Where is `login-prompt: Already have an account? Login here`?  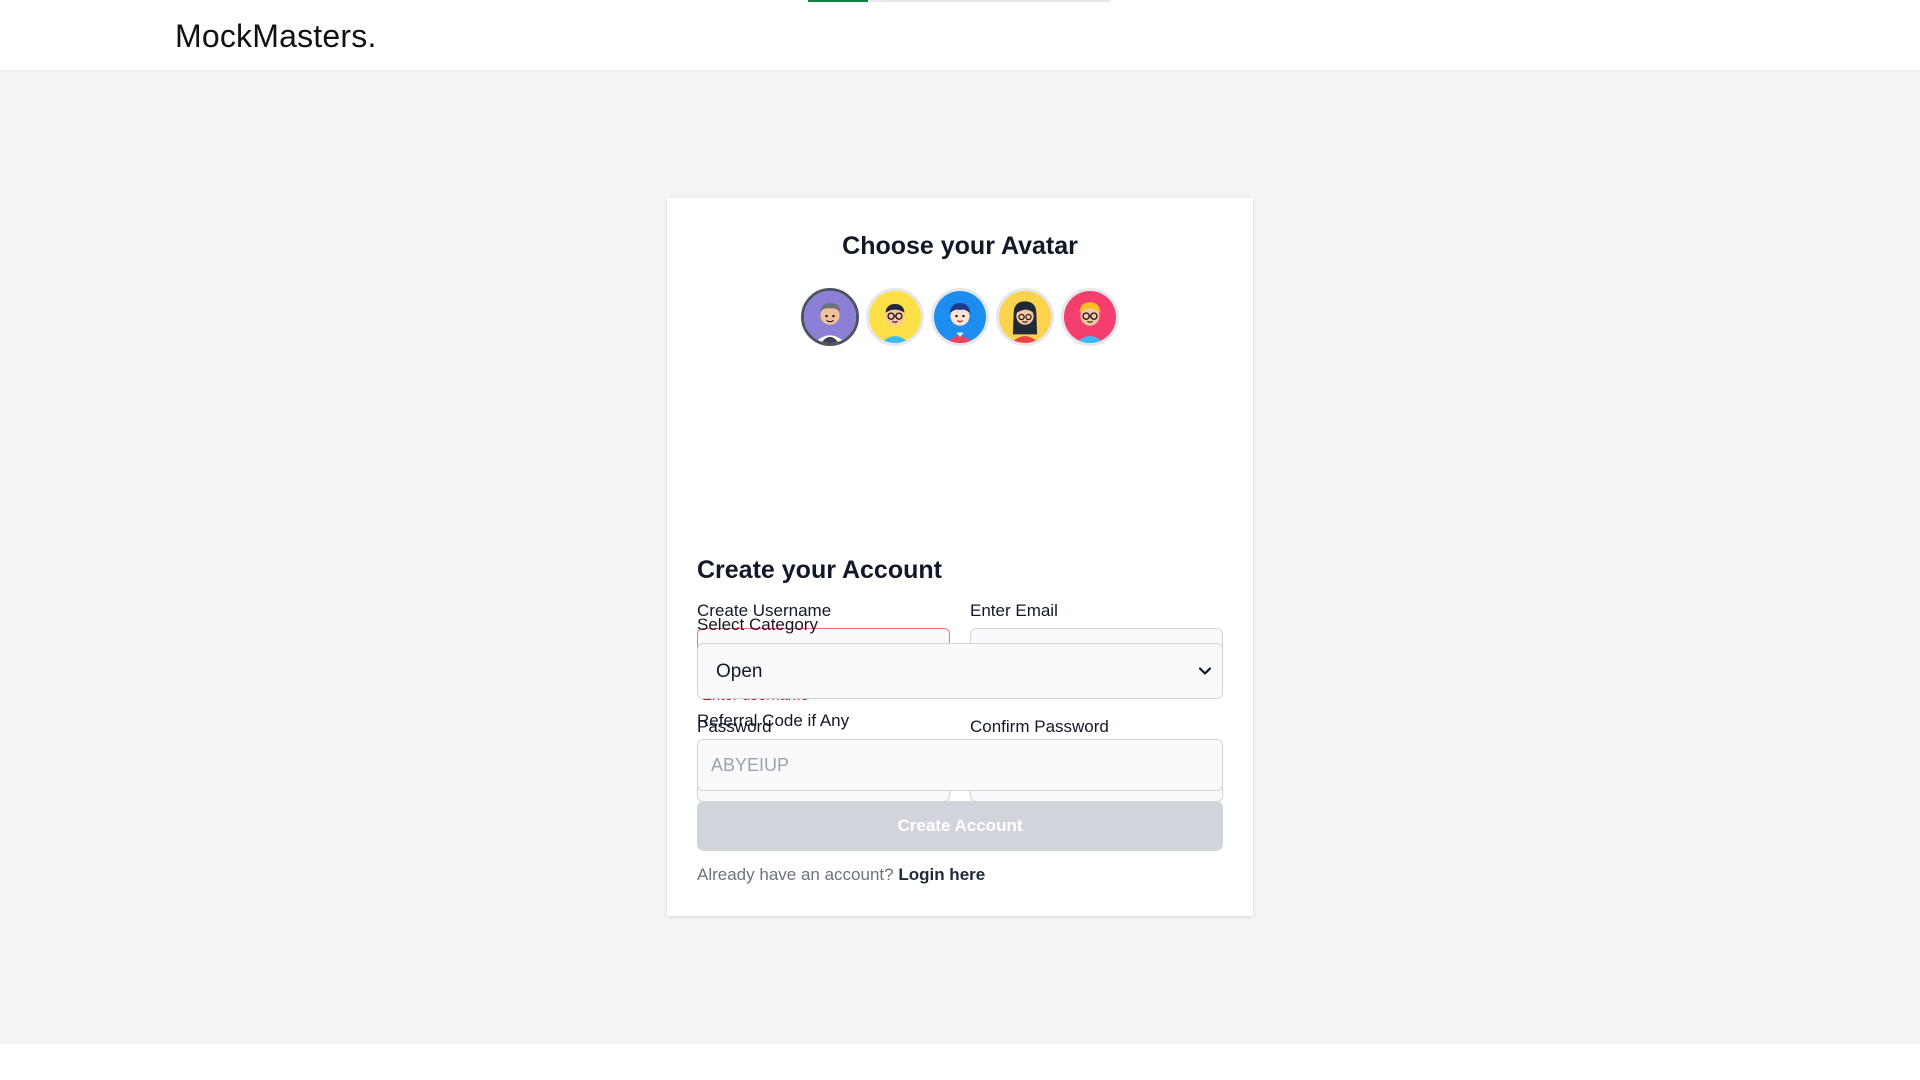
login-prompt: Already have an account? Login here is located at coordinates (841, 875).